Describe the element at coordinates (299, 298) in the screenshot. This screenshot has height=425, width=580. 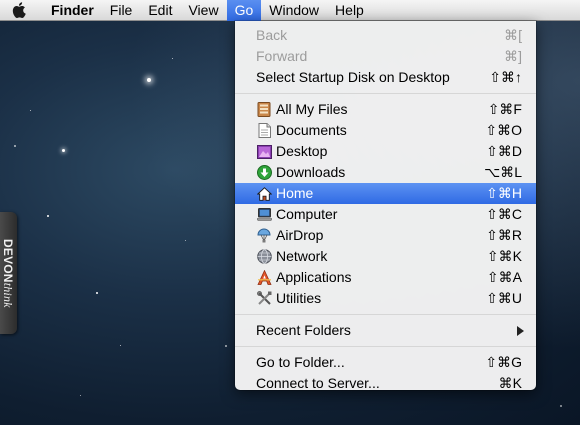
I see `menu-item-label: Utilities` at that location.